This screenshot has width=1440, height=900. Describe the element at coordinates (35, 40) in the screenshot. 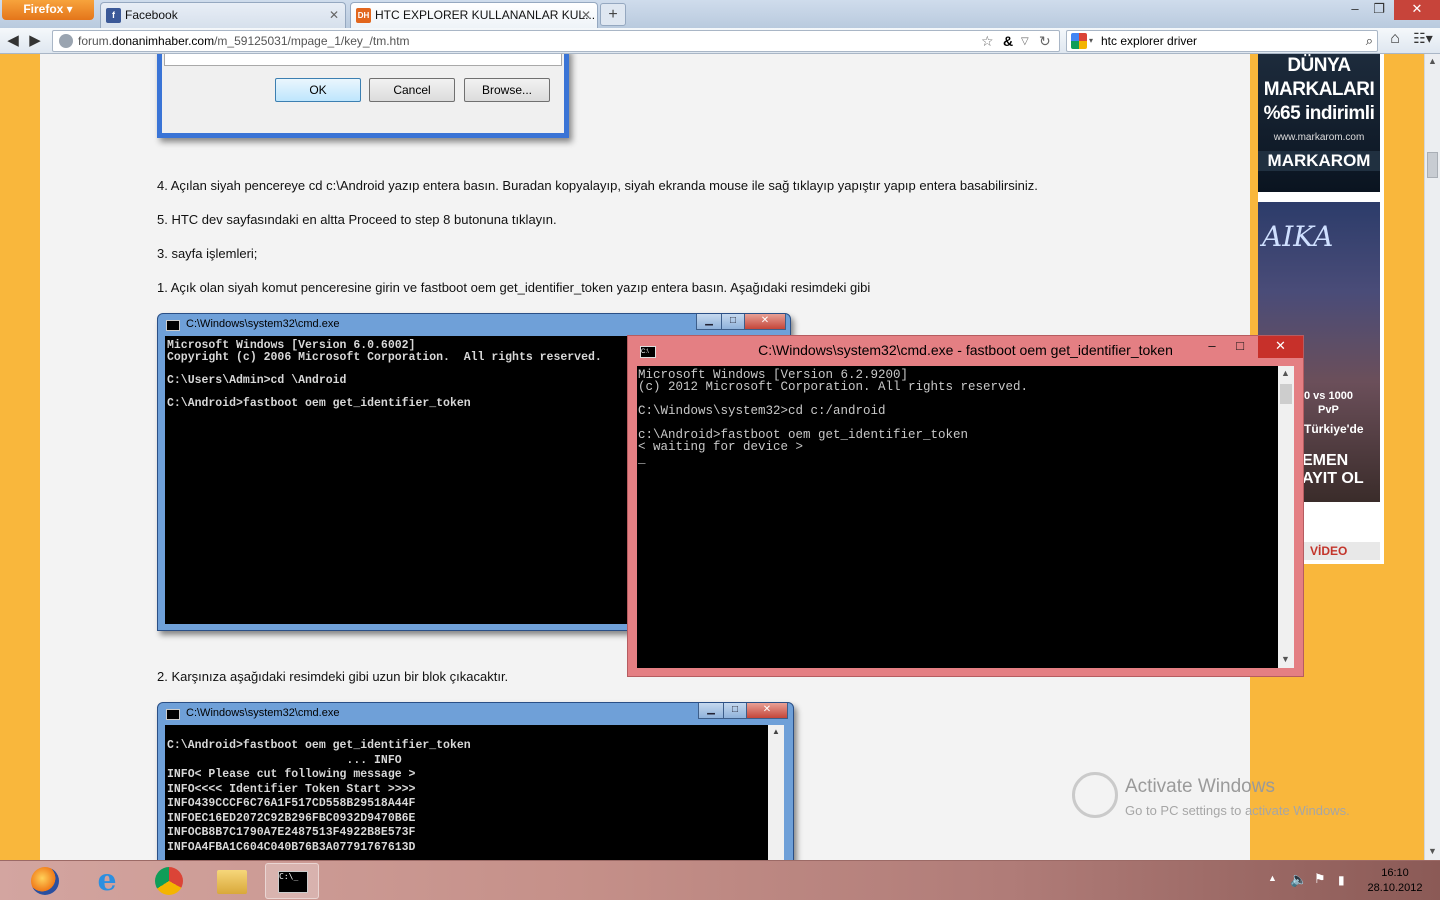

I see `forward-button: ▶` at that location.